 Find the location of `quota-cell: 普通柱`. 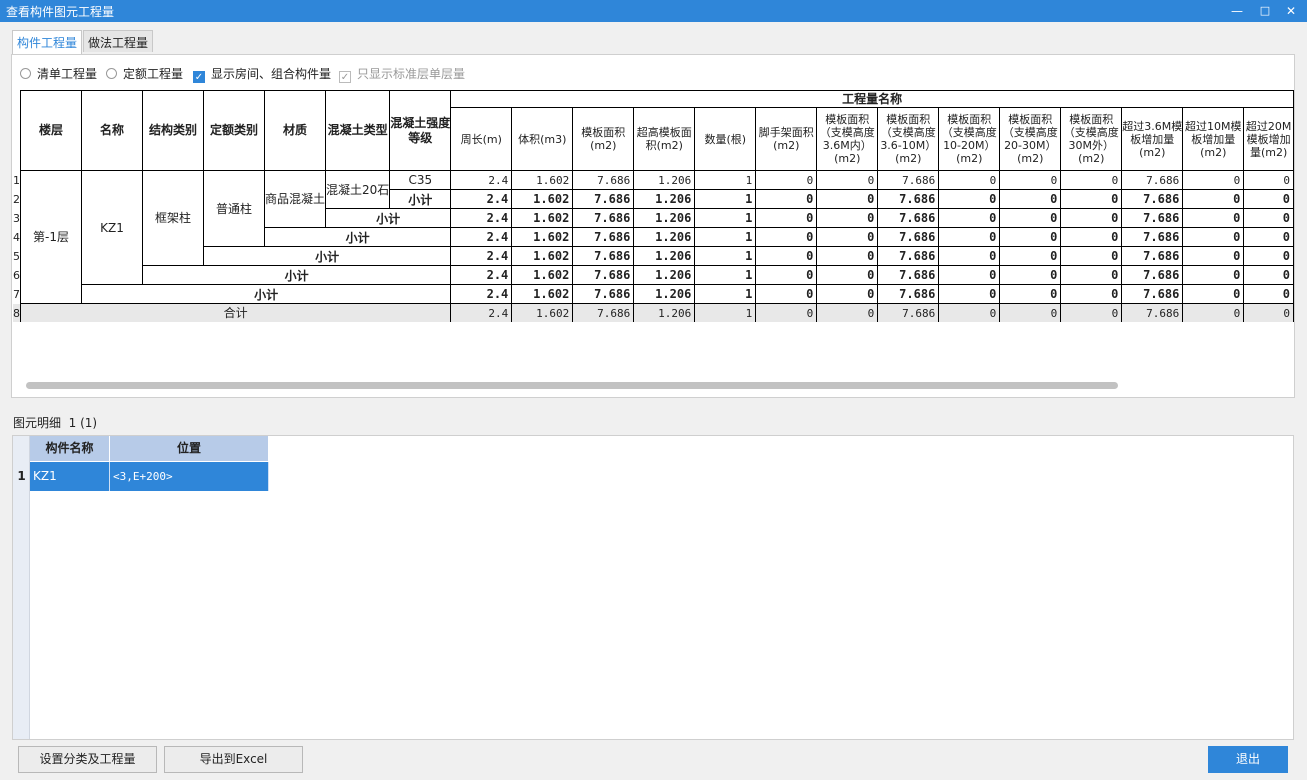

quota-cell: 普通柱 is located at coordinates (234, 208).